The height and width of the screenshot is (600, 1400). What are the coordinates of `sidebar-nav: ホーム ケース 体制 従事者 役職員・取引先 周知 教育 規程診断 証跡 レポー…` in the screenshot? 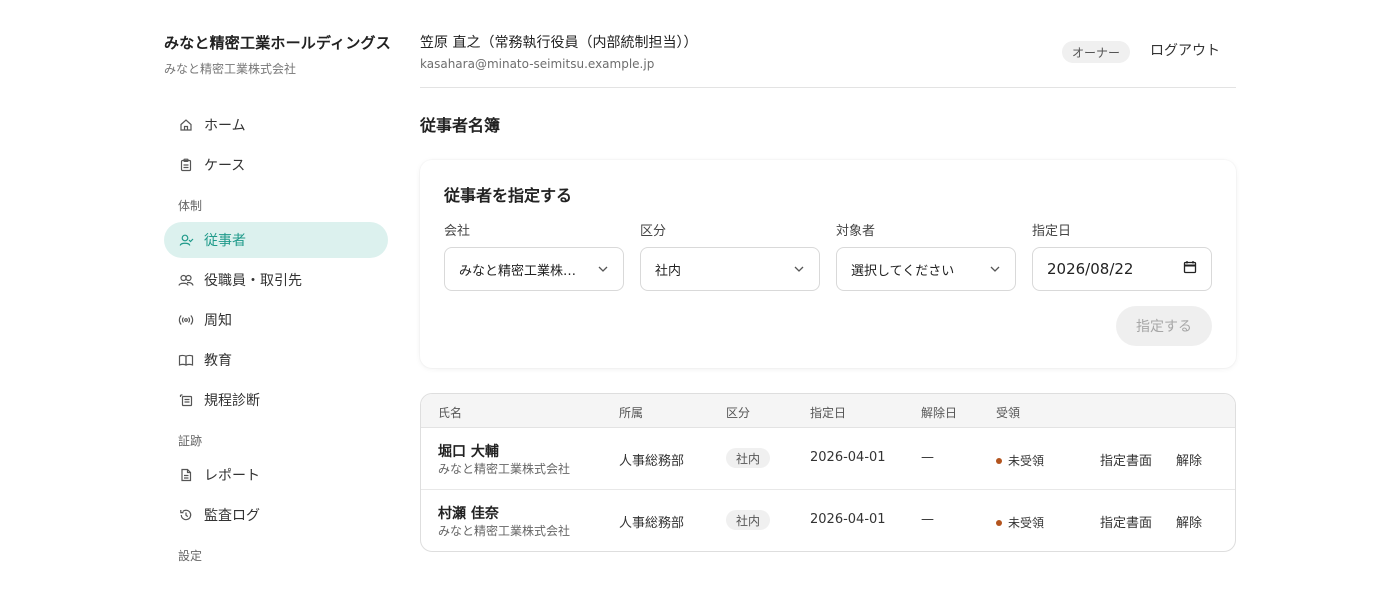 It's located at (276, 335).